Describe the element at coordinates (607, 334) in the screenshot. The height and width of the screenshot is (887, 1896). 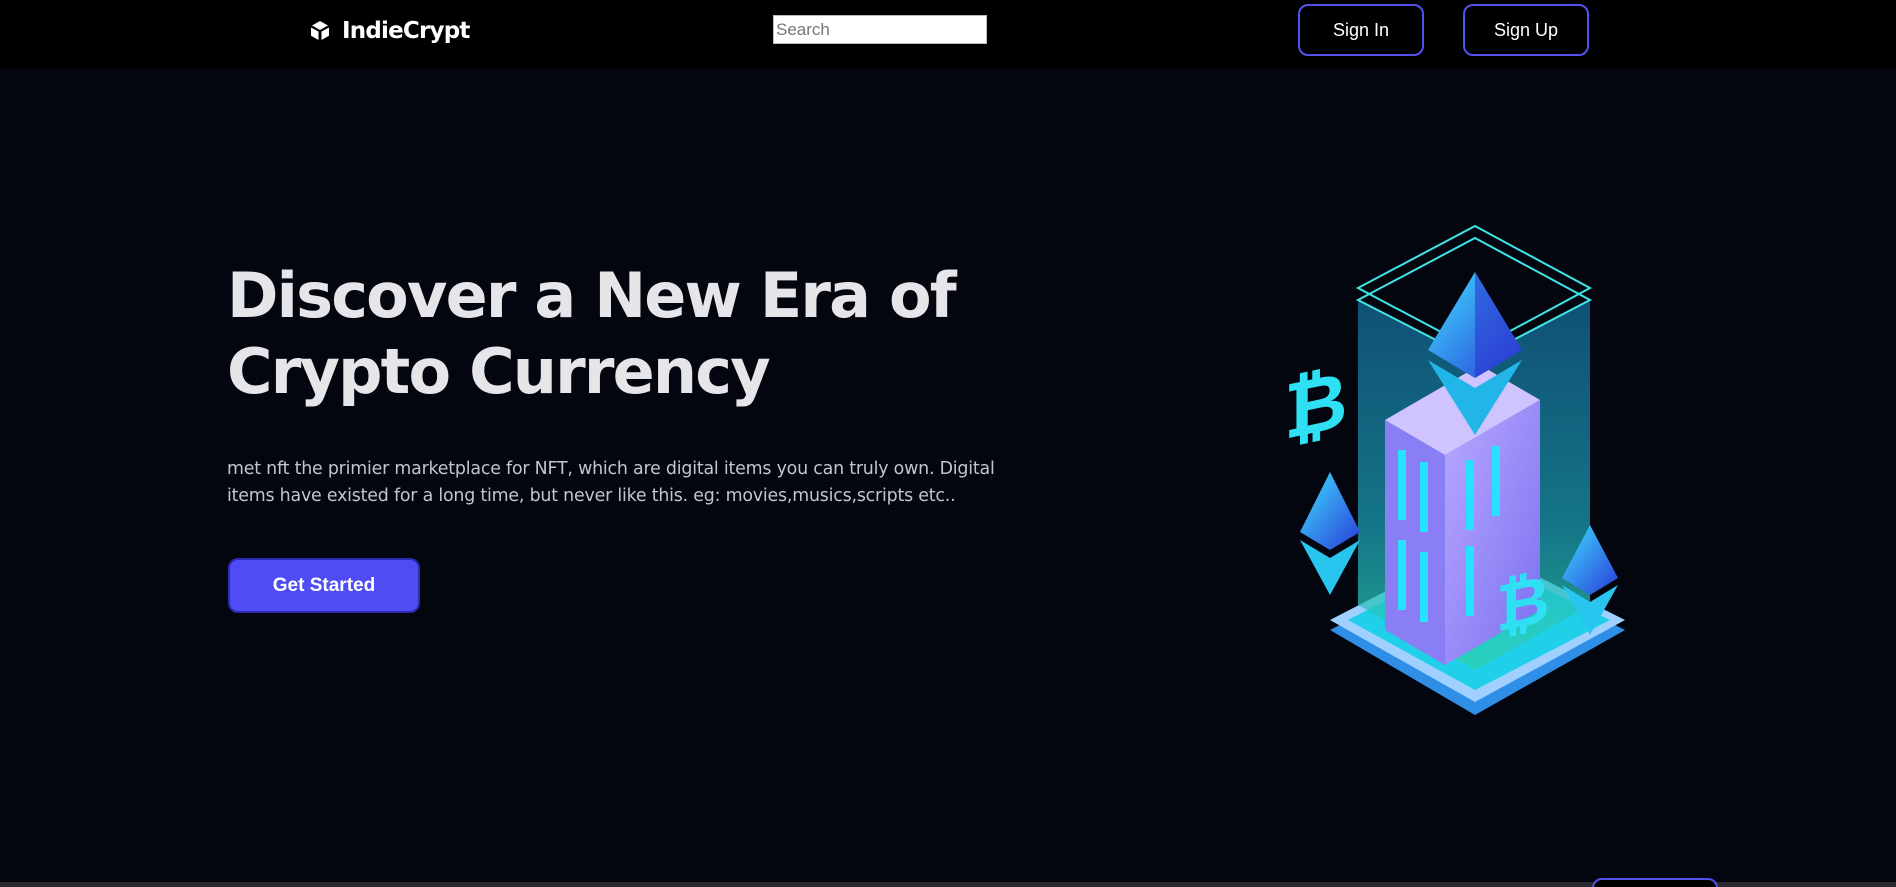
I see `hero-title: Discover a New Era of Crypto Currency` at that location.